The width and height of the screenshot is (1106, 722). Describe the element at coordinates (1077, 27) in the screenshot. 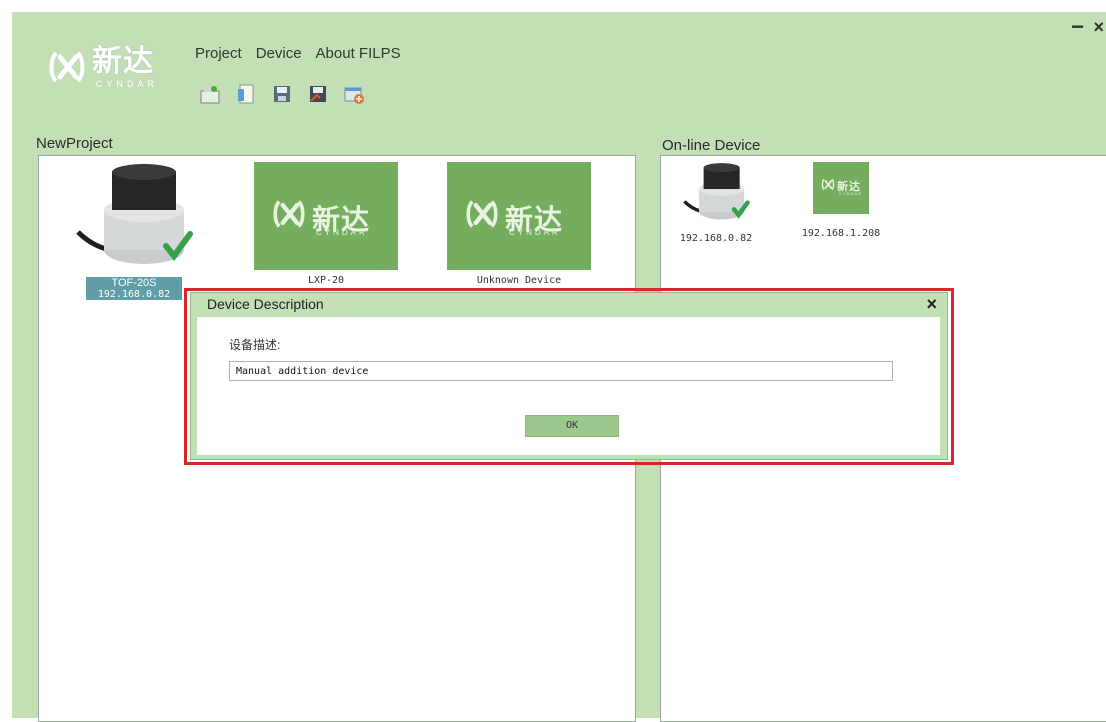

I see `minimize-button: −` at that location.